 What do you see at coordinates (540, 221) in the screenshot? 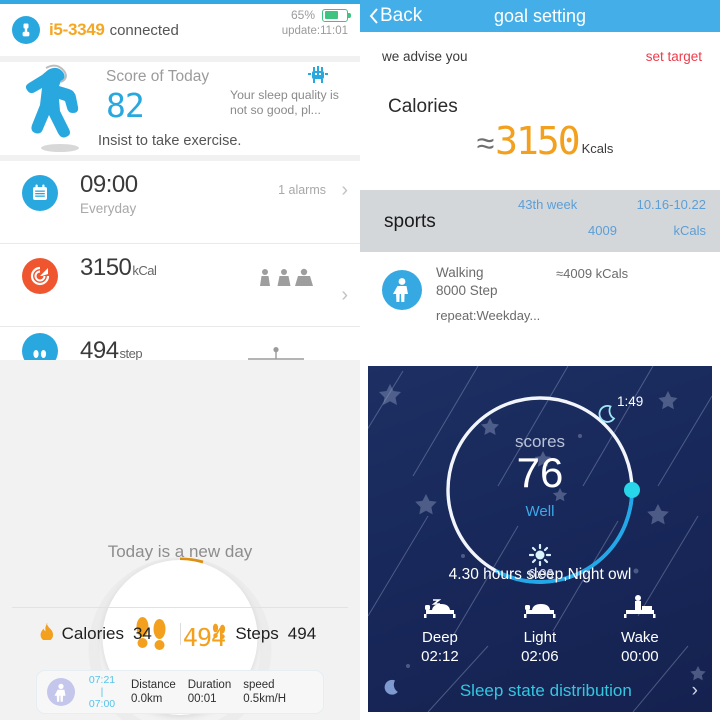
I see `sports-summary-band: sports 43th week 10.16-10.22 4009 kCals` at bounding box center [540, 221].